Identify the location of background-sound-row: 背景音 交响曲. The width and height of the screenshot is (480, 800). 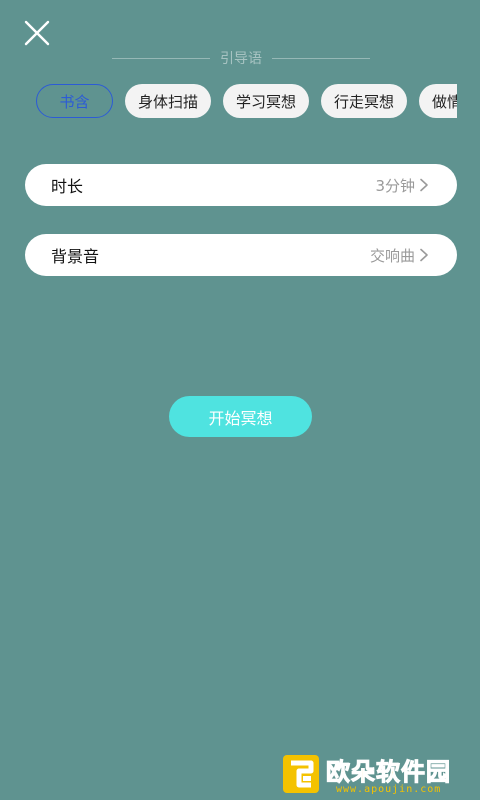
(241, 255).